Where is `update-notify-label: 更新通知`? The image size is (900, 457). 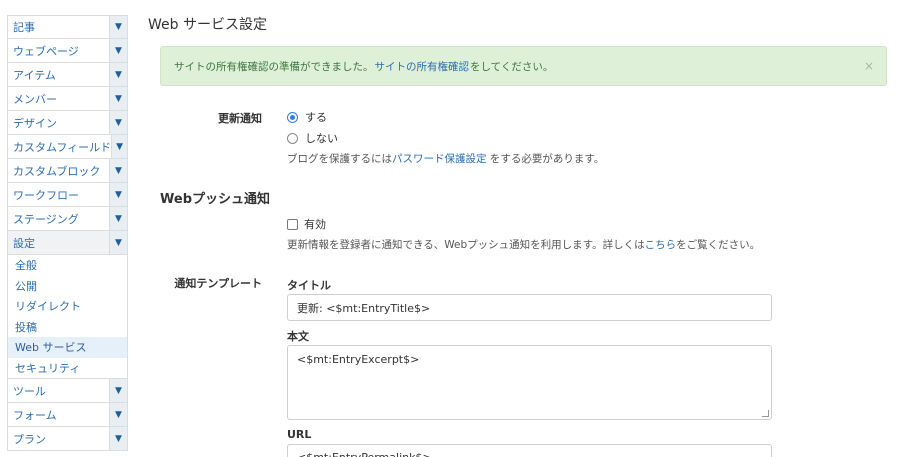 update-notify-label: 更新通知 is located at coordinates (240, 118).